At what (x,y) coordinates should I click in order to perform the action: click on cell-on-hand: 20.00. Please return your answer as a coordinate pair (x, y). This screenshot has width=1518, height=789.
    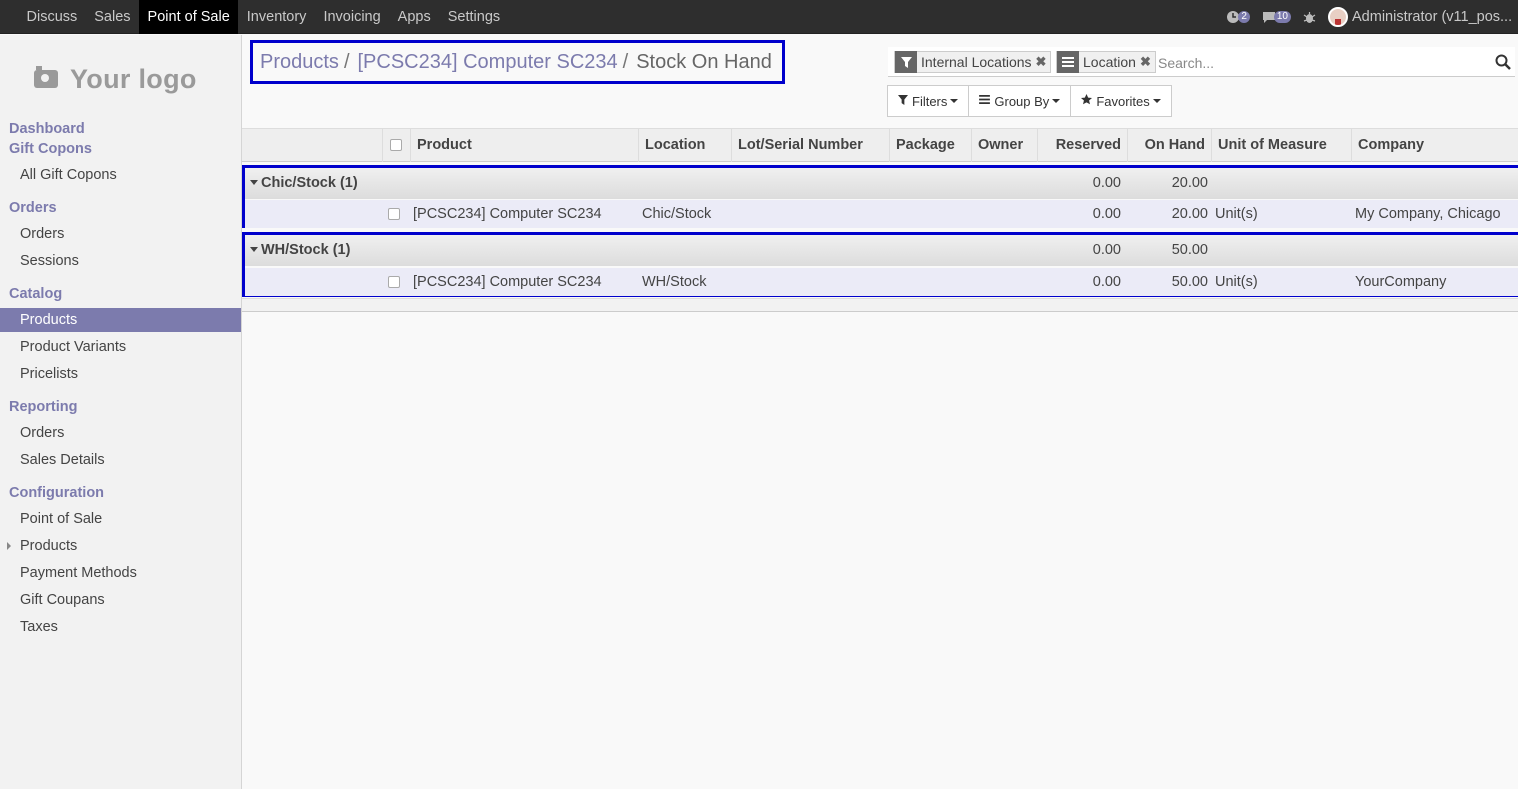
    Looking at the image, I should click on (1189, 214).